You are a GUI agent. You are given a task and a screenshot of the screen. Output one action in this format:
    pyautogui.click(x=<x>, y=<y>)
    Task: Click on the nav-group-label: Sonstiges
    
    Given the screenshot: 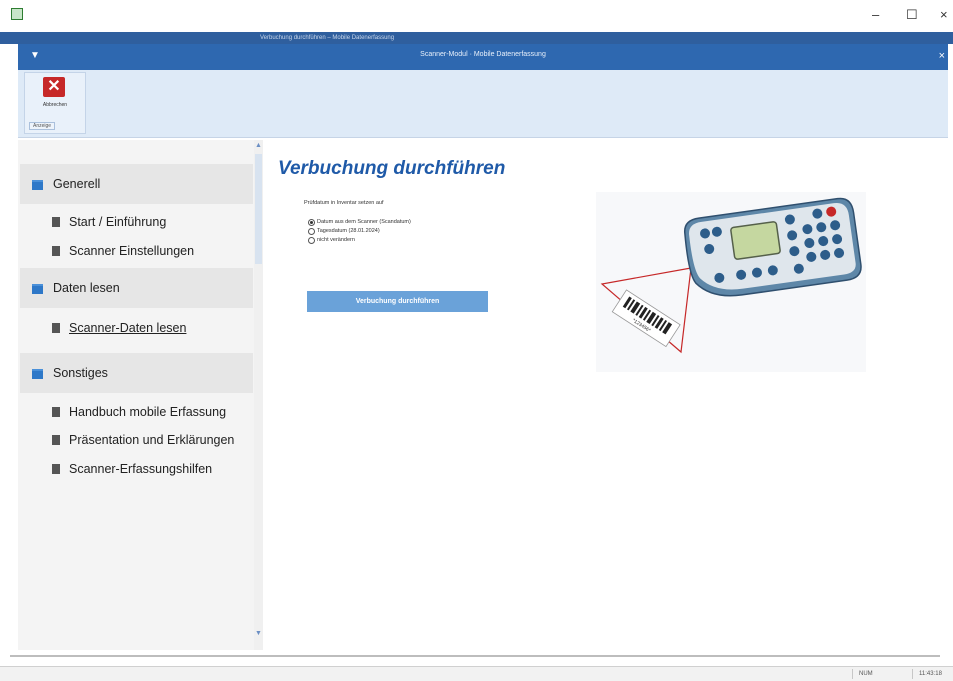 What is the action you would take?
    pyautogui.click(x=80, y=373)
    